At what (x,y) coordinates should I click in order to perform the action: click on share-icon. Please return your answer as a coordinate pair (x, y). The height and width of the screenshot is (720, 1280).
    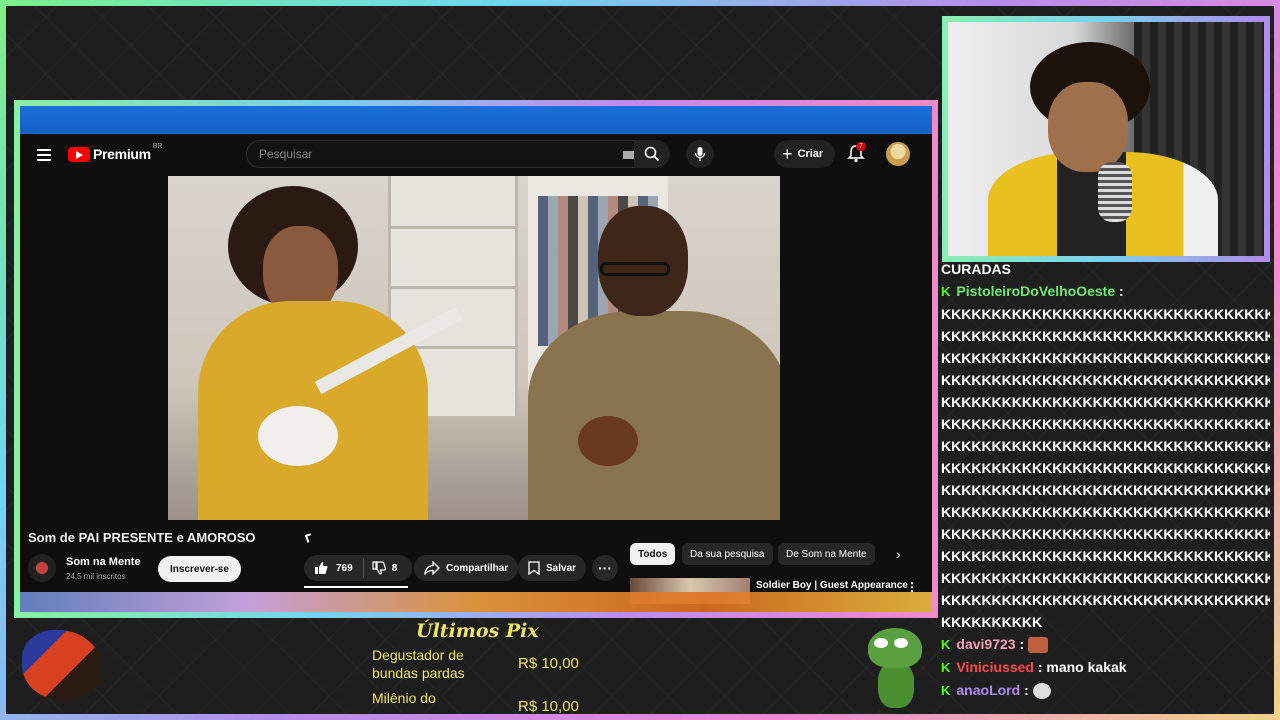
    Looking at the image, I should click on (432, 568).